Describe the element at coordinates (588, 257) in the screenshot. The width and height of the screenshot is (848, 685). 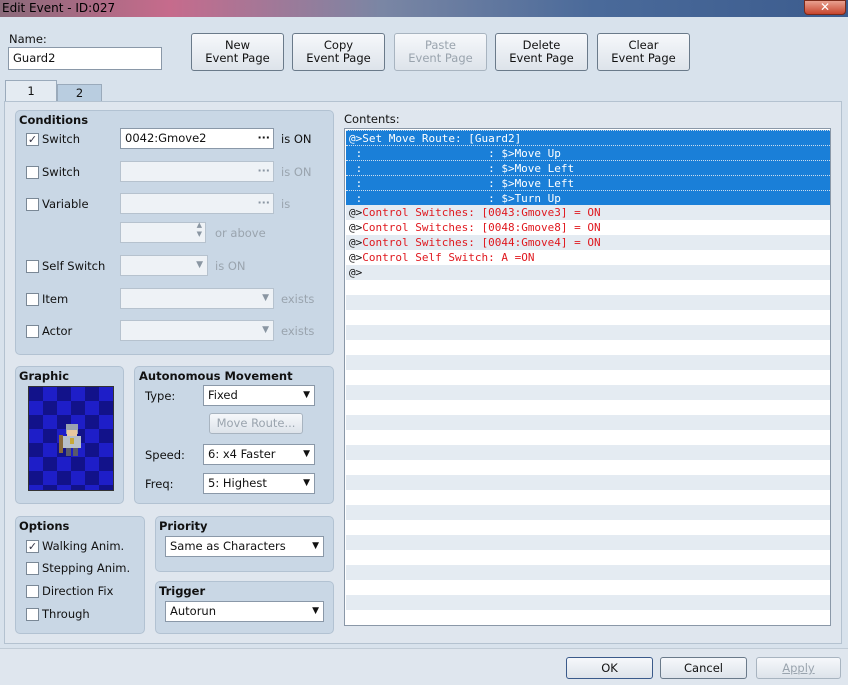
I see `command-row: @>Control Self Switch: A =ON` at that location.